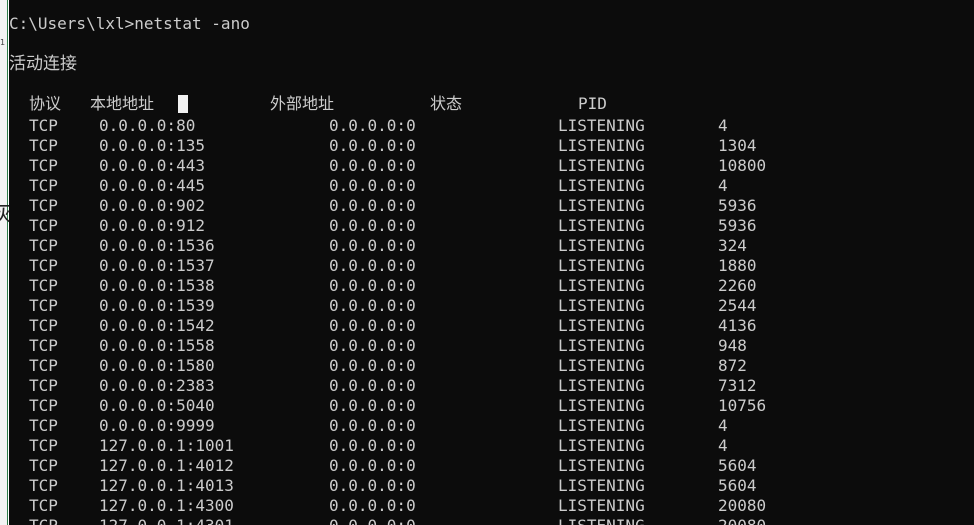 The height and width of the screenshot is (525, 974). Describe the element at coordinates (737, 325) in the screenshot. I see `cell-pid: 4136` at that location.